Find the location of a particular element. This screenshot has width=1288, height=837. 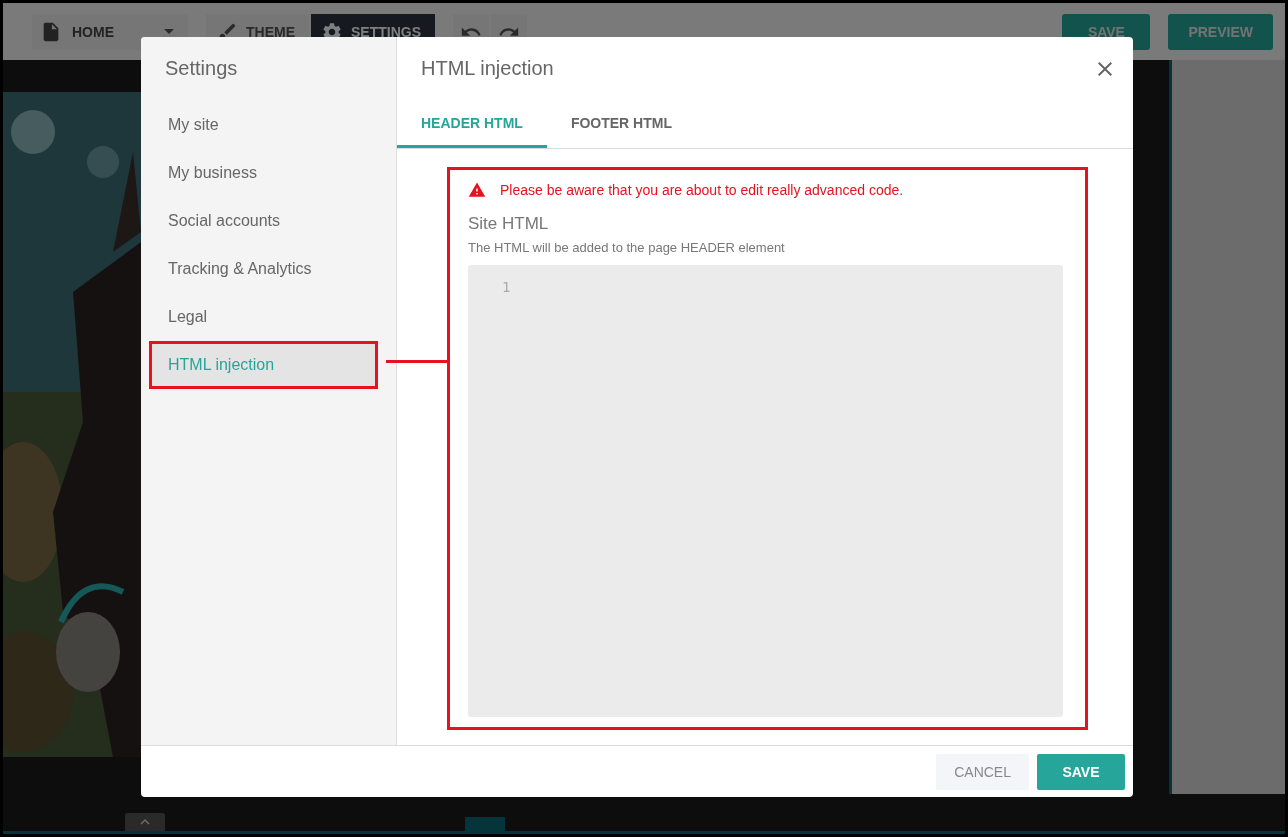

preview-button: PREVIEW is located at coordinates (1220, 31).